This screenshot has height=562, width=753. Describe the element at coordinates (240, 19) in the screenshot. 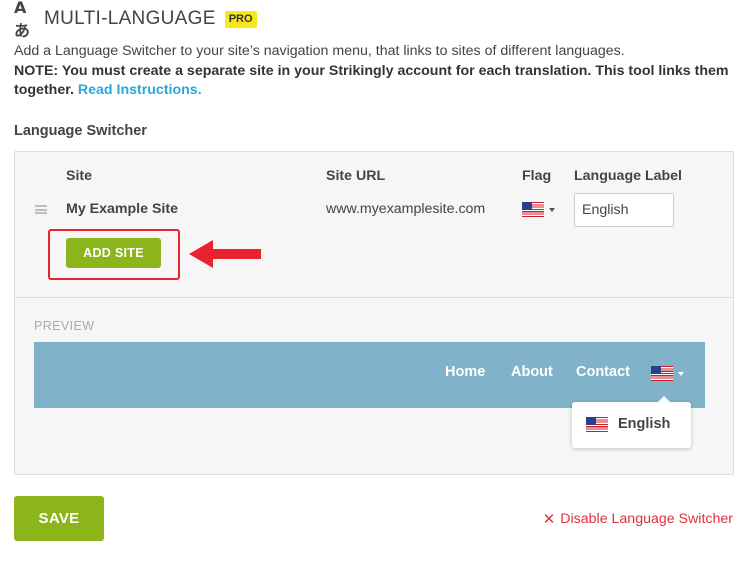

I see `pro-badge: PRO` at that location.